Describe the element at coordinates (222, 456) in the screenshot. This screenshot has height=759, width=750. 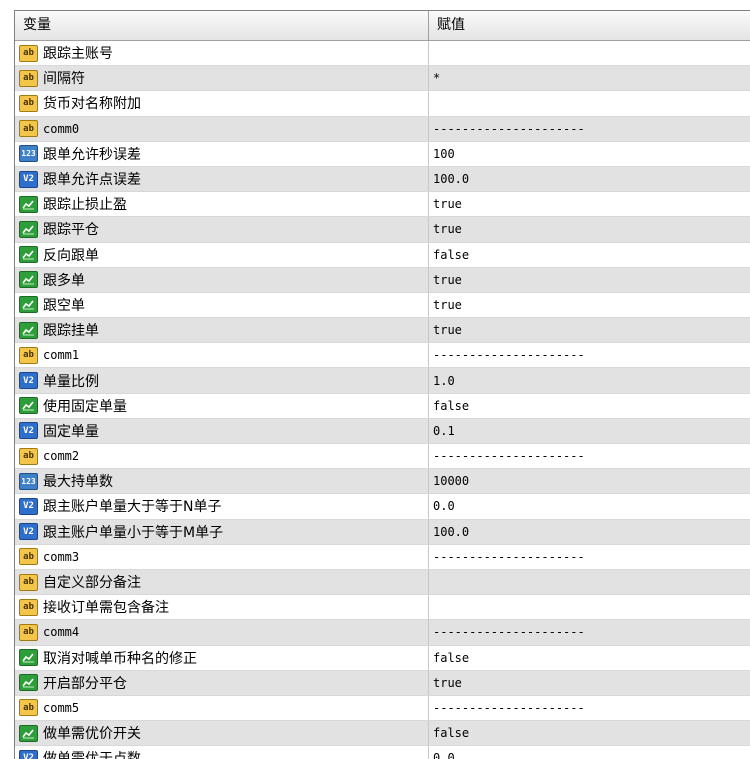
I see `variable-cell: ab comm2` at that location.